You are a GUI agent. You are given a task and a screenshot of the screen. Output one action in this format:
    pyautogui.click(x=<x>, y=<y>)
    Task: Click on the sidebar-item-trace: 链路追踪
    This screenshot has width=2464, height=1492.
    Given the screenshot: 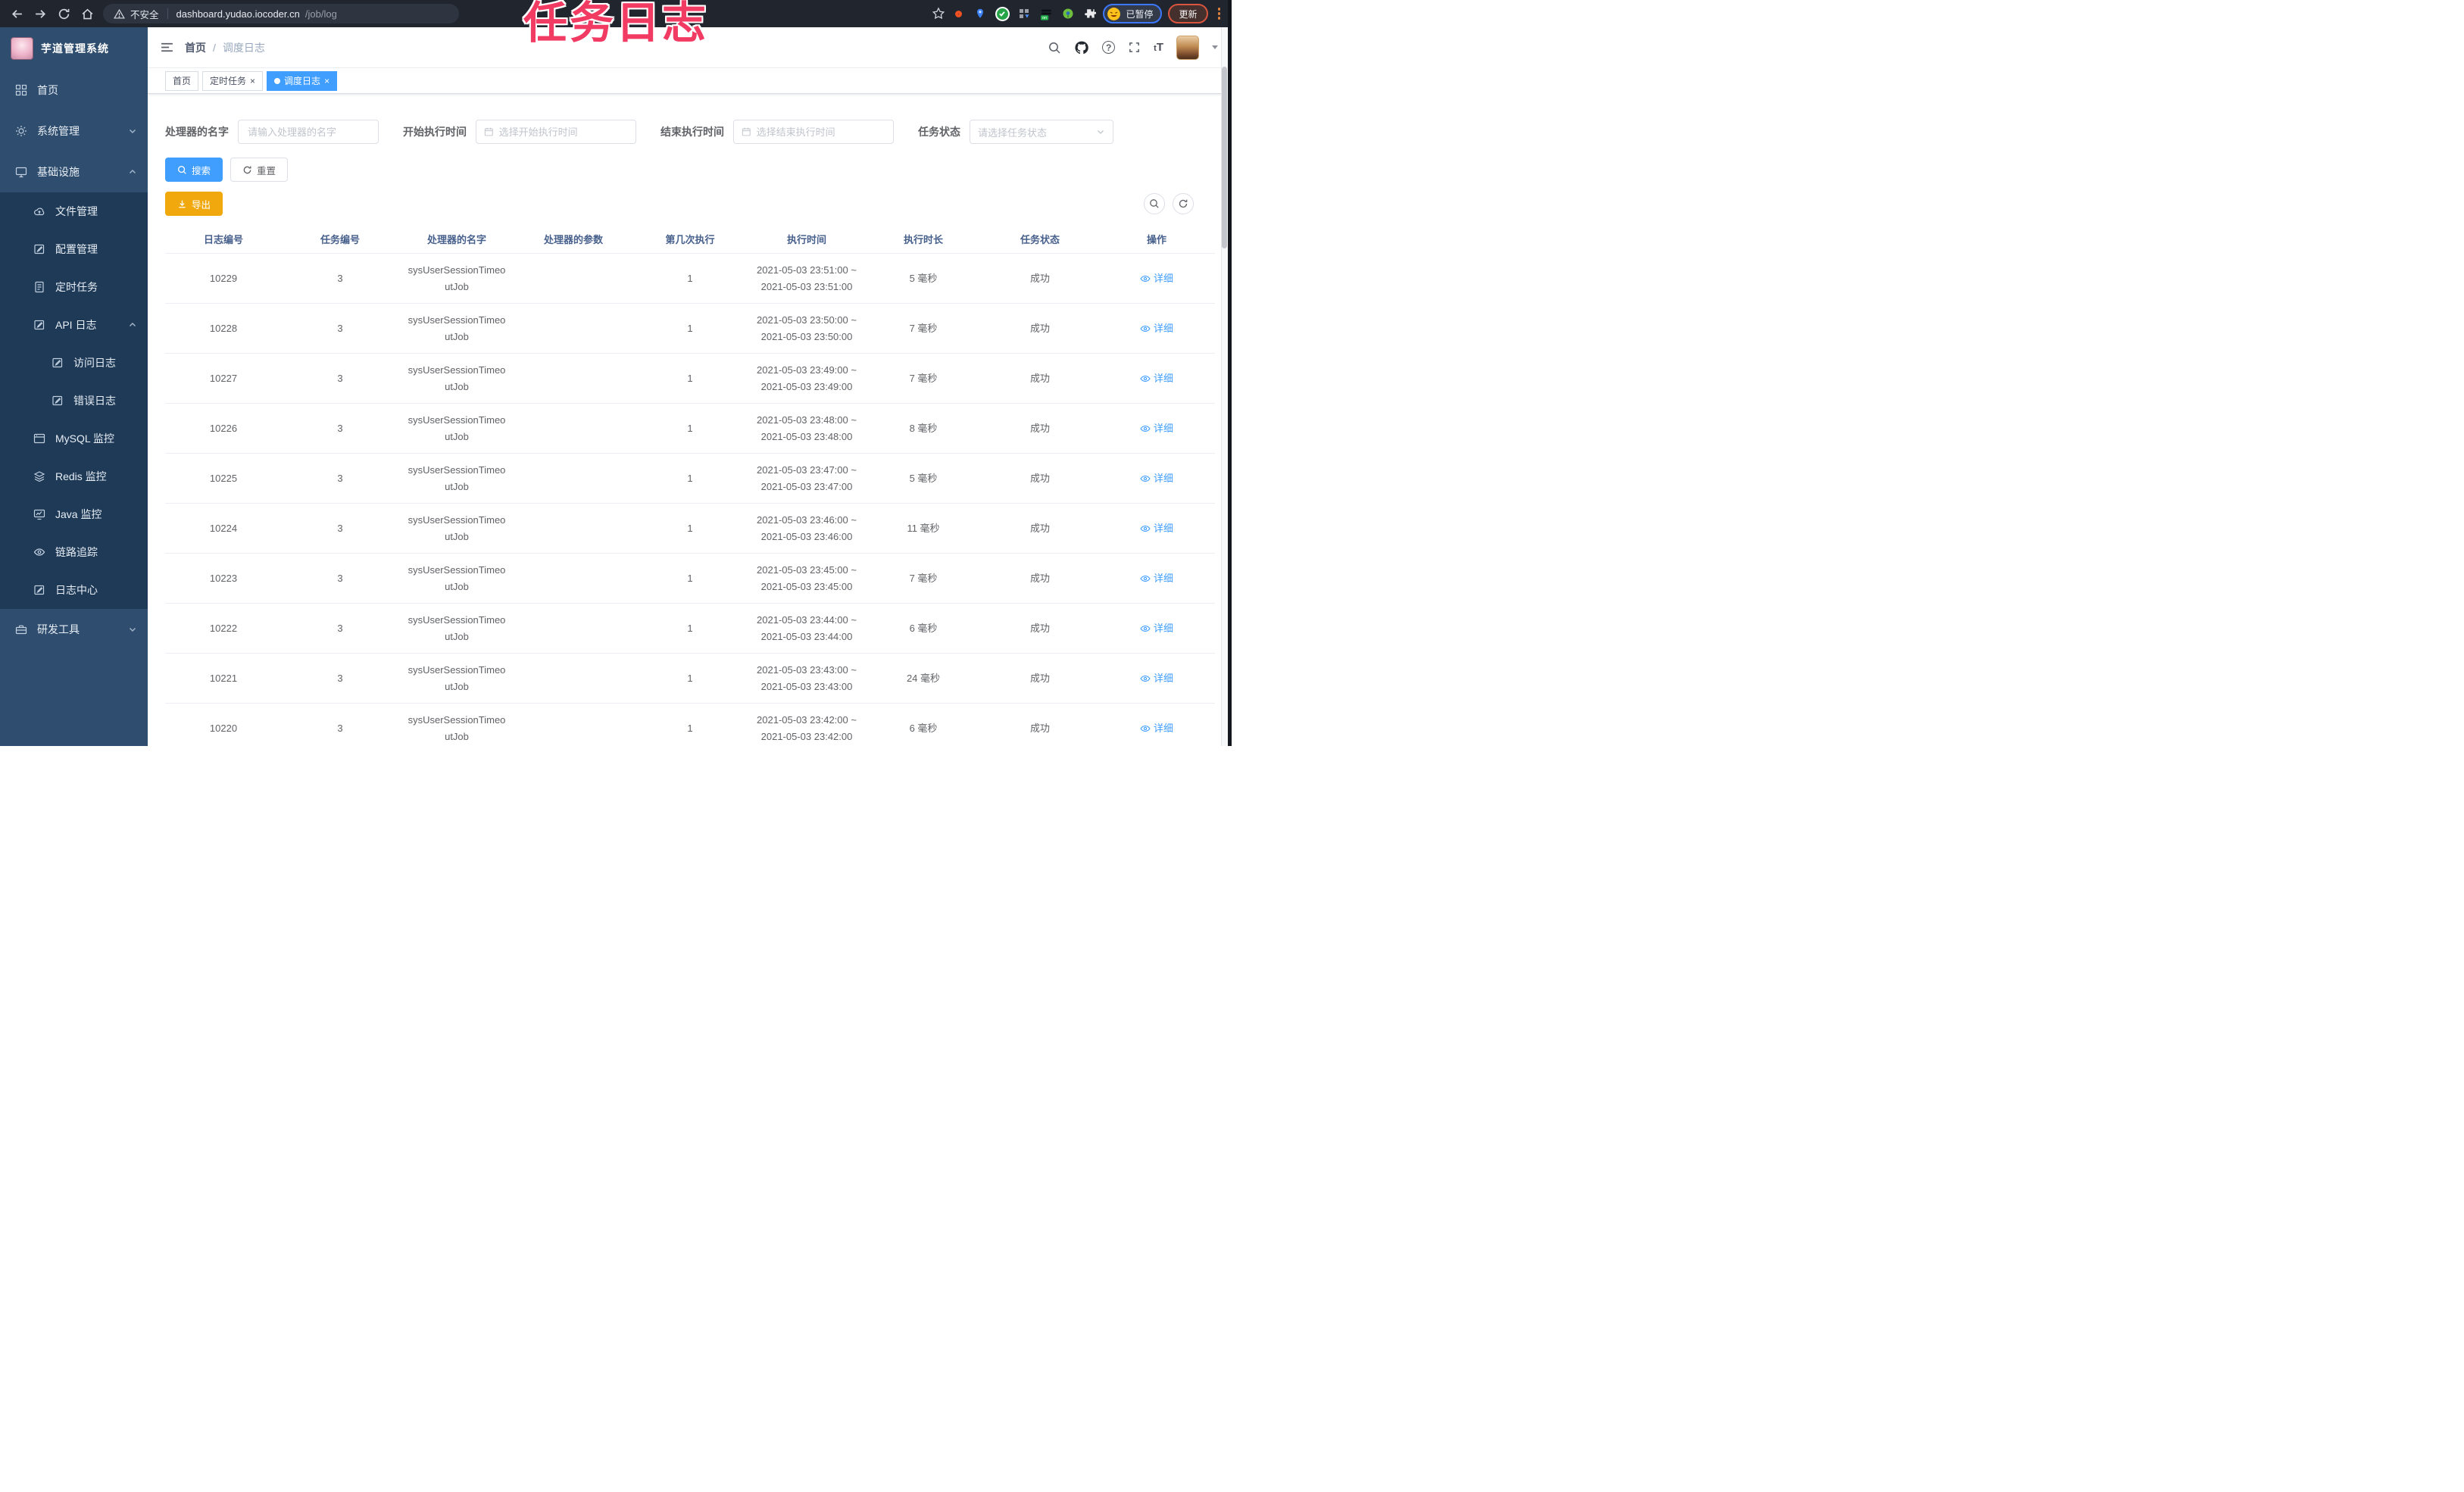 What is the action you would take?
    pyautogui.click(x=74, y=552)
    